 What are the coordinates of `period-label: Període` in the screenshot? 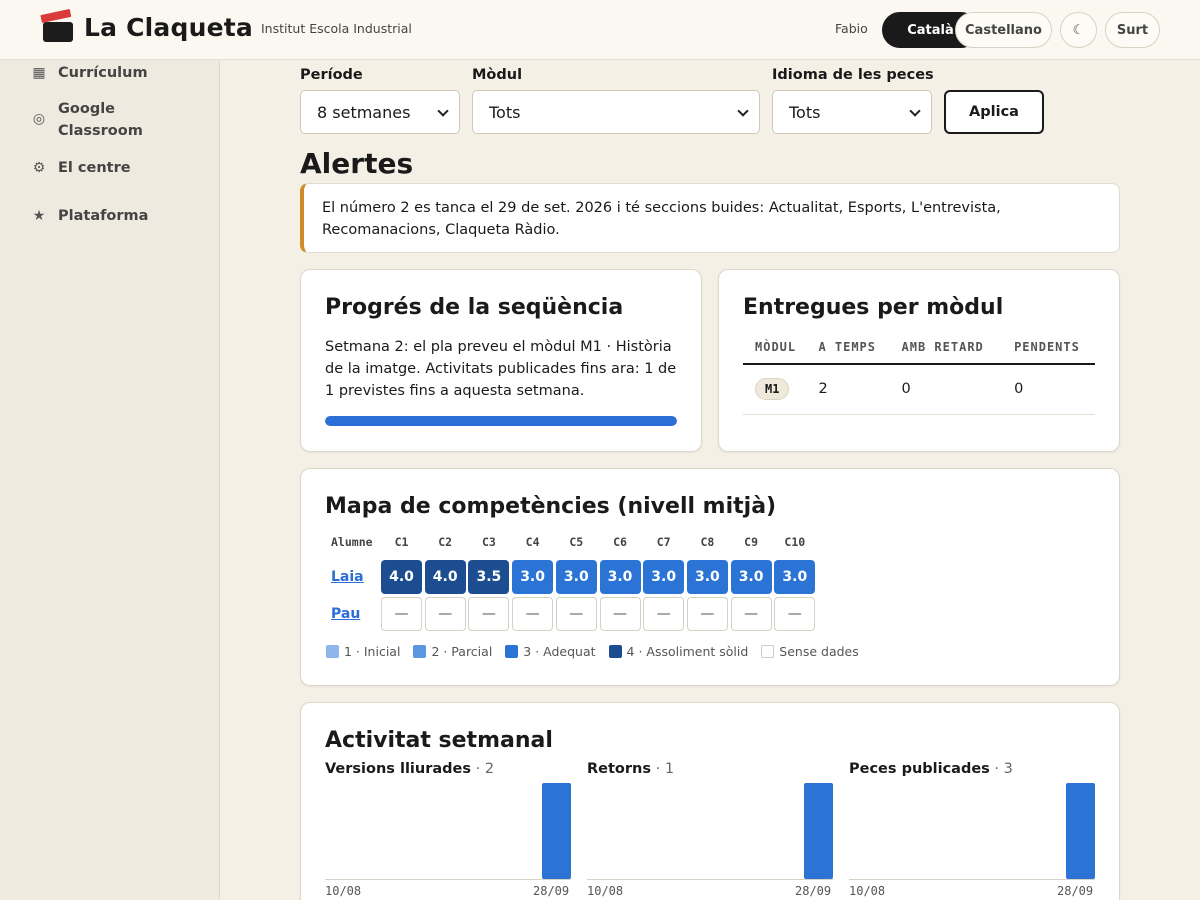 It's located at (331, 75).